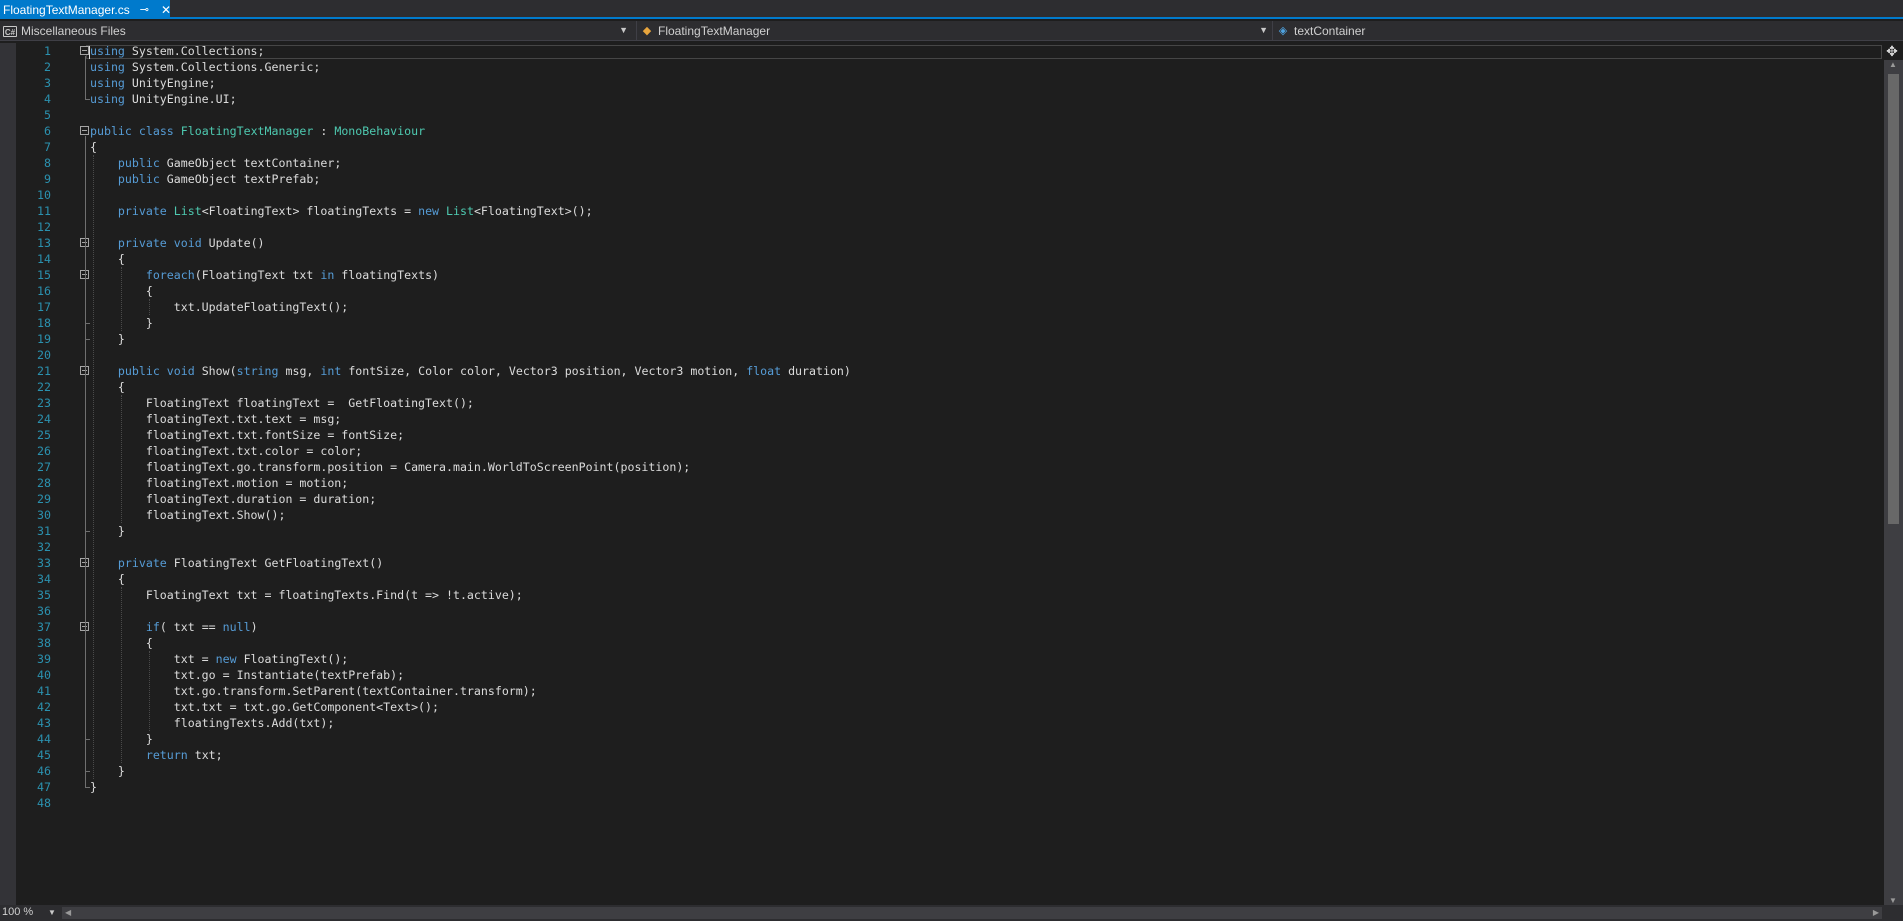 The height and width of the screenshot is (921, 1903). What do you see at coordinates (44, 387) in the screenshot?
I see `line-number: 22` at bounding box center [44, 387].